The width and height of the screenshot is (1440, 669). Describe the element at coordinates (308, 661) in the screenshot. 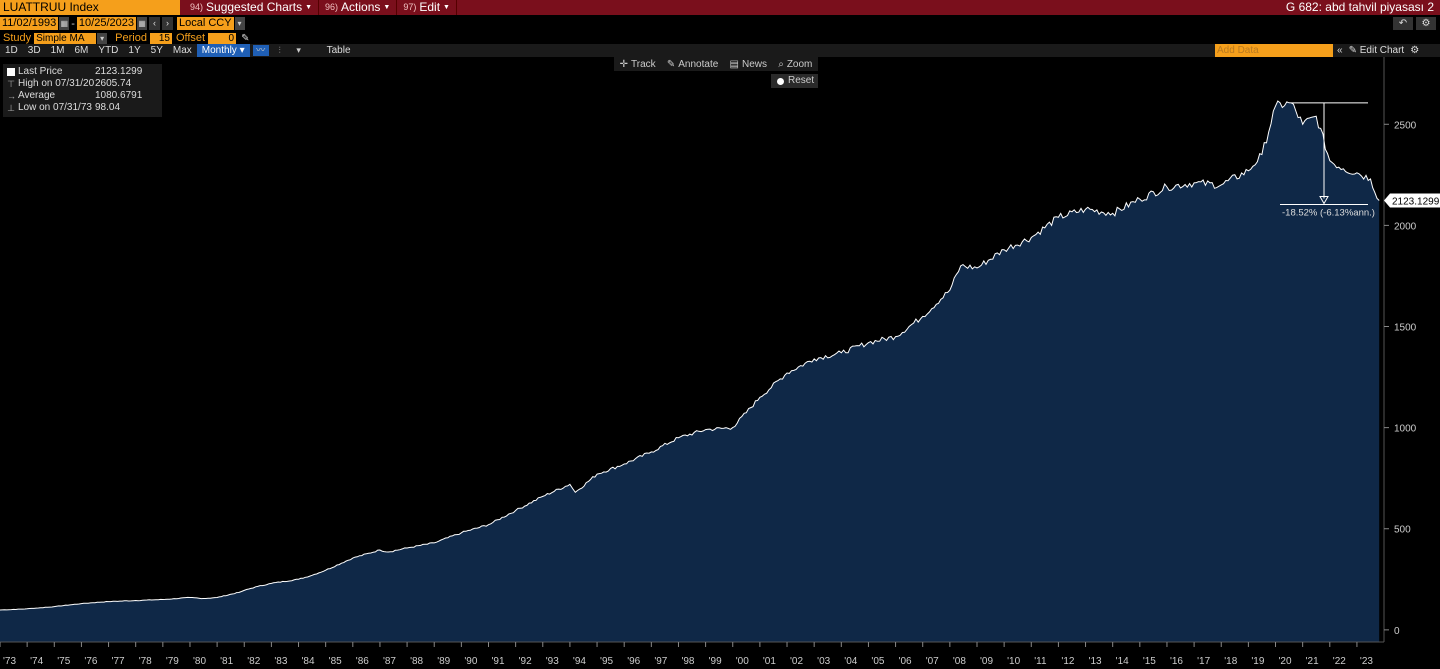

I see `x-tick-label: '84` at that location.